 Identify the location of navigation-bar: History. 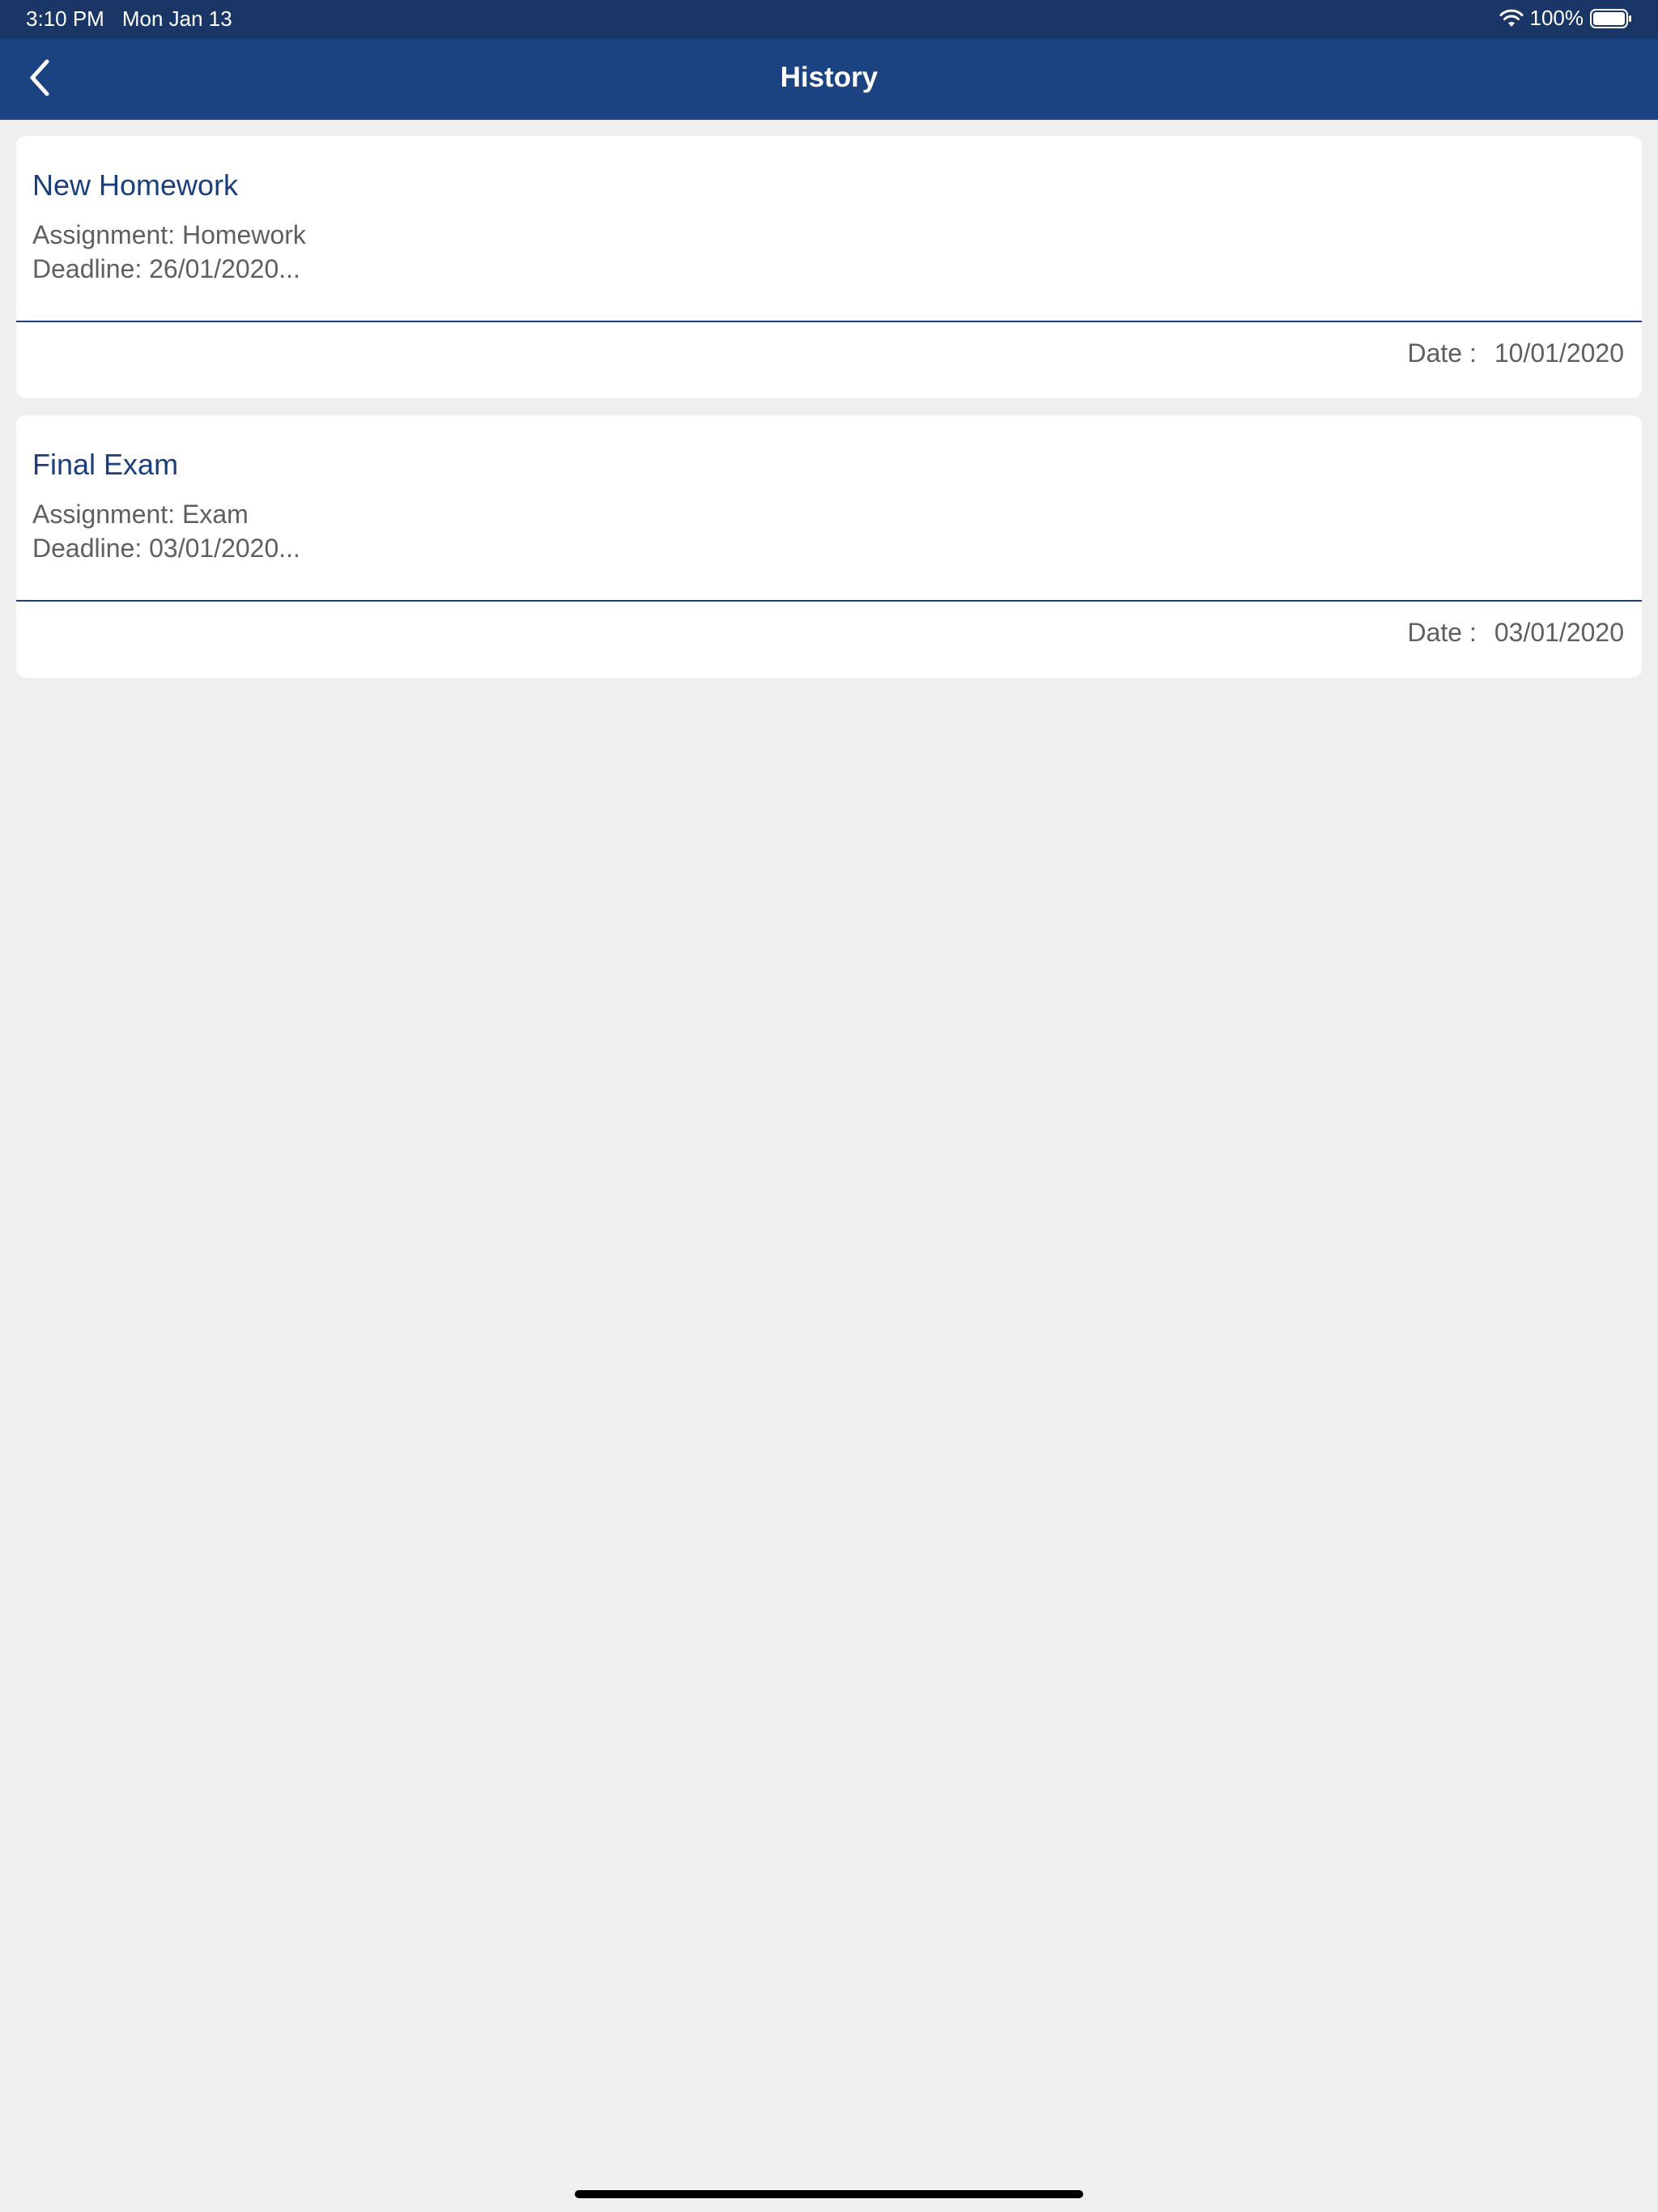
(829, 79).